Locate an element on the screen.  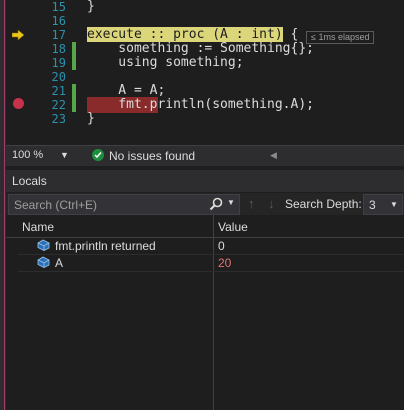
local-name: A is located at coordinates (59, 263).